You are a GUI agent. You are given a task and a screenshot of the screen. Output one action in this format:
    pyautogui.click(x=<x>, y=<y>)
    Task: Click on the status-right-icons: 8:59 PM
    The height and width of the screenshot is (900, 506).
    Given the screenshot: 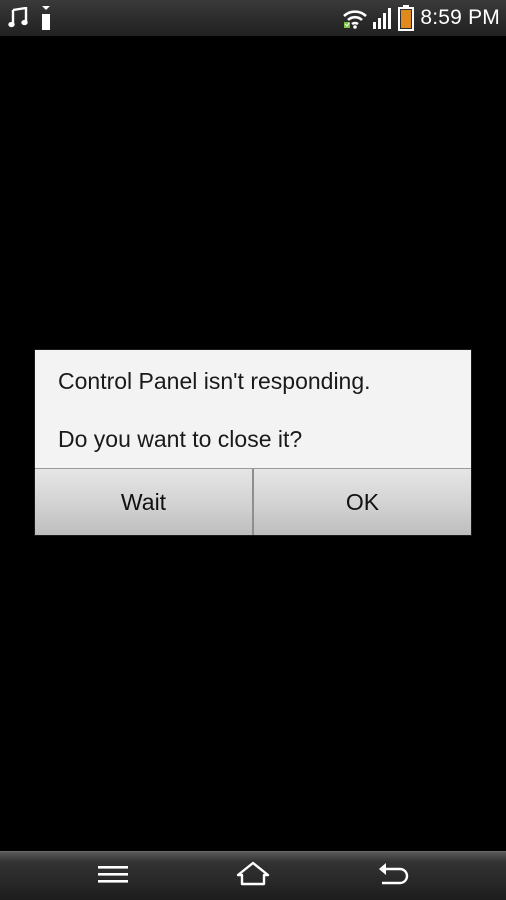 What is the action you would take?
    pyautogui.click(x=421, y=18)
    